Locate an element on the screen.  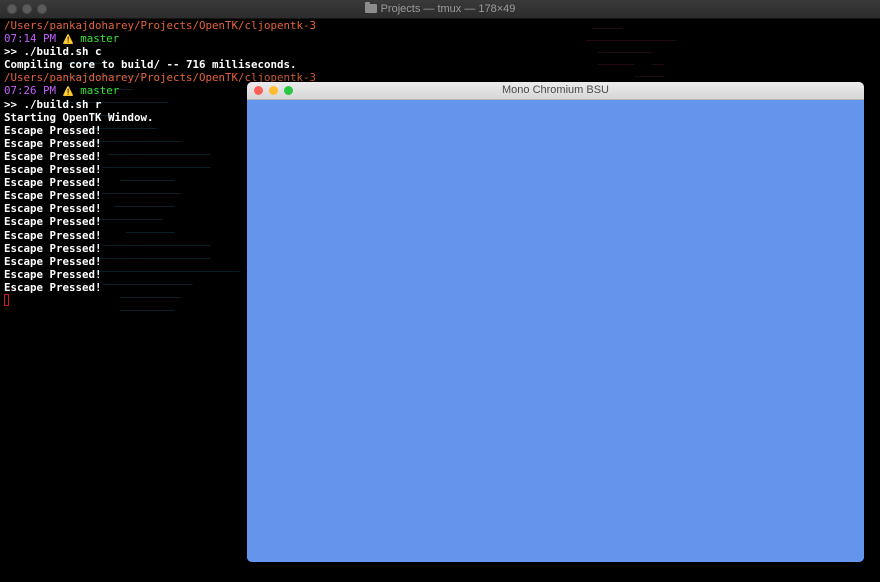
terminal-text: Starting OpenTK Window. is located at coordinates (79, 117).